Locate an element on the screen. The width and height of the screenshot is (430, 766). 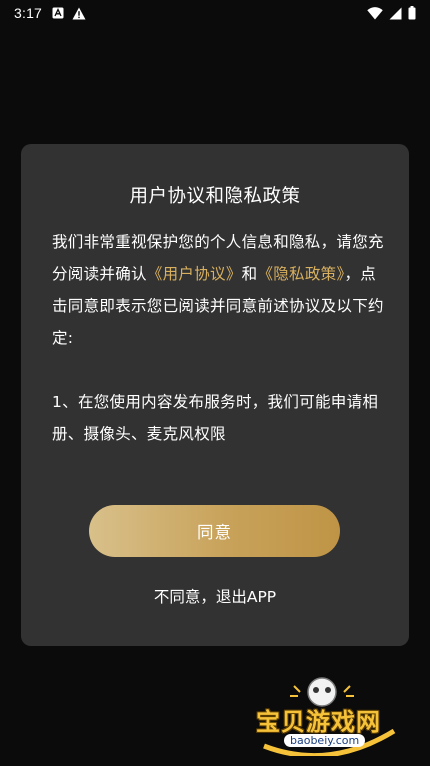
watermark-url: baobeiy.com is located at coordinates (325, 740).